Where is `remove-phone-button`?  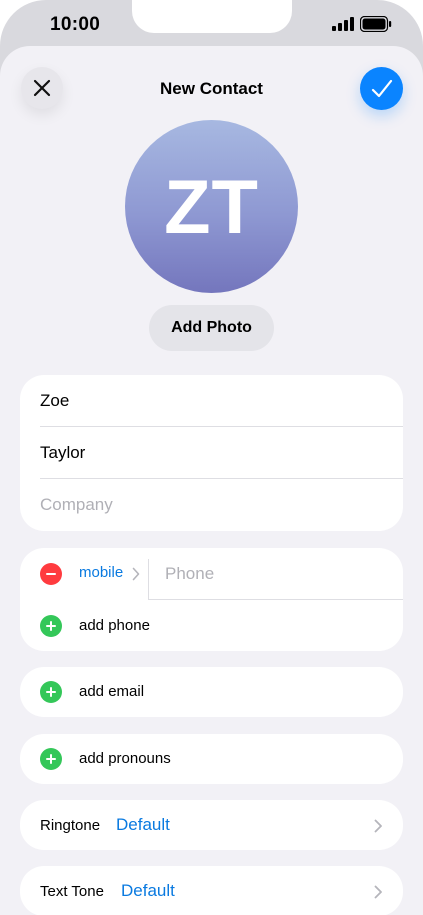
remove-phone-button is located at coordinates (51, 574).